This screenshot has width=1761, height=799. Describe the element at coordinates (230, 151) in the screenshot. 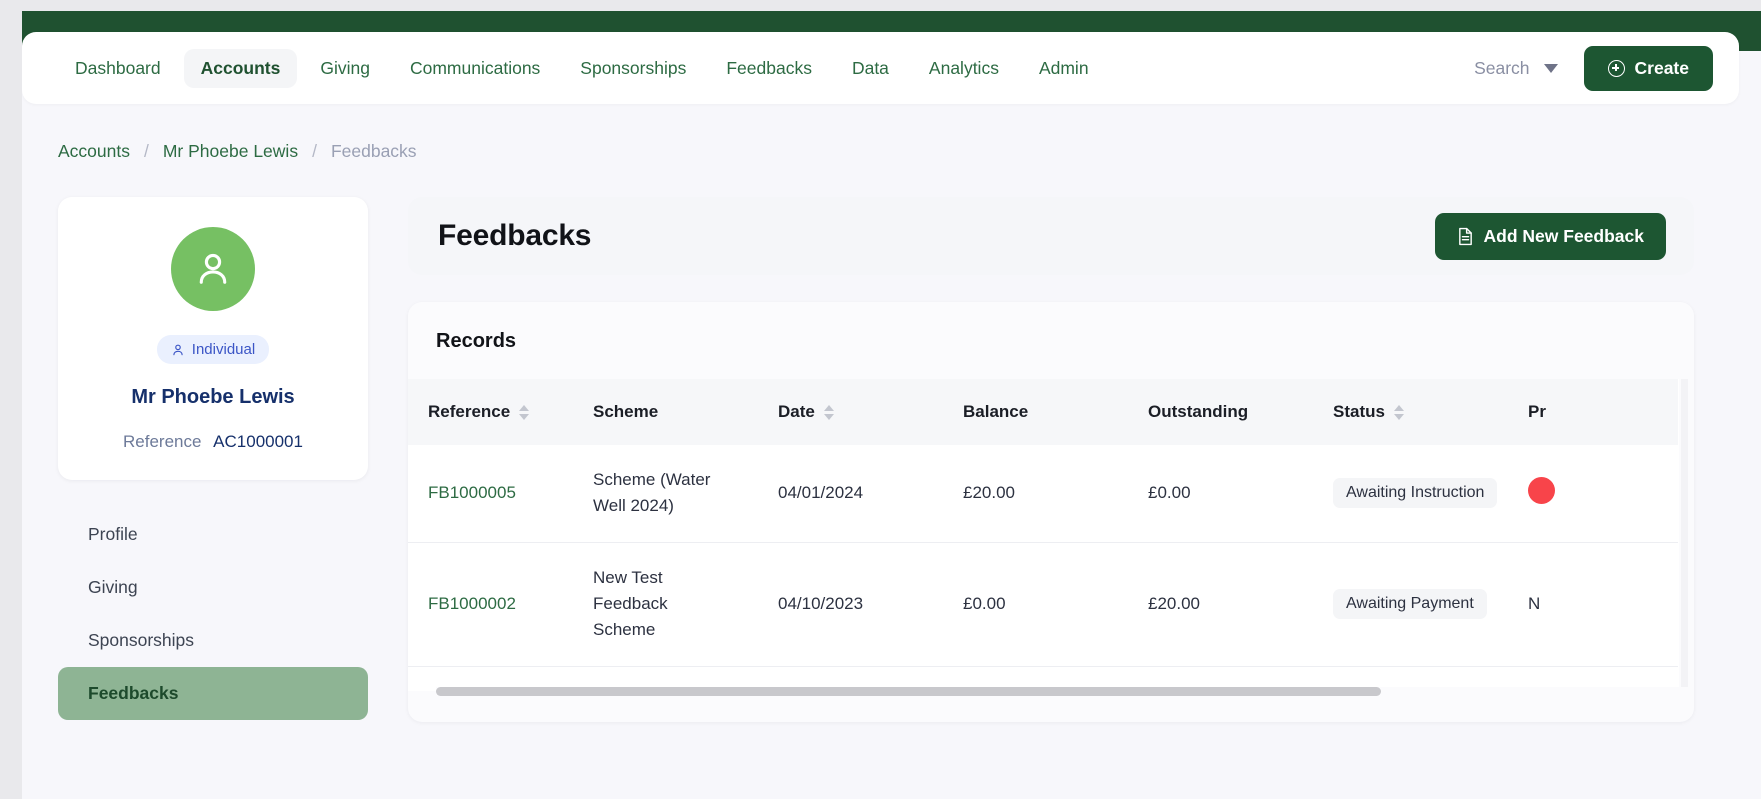

I see `breadcrumb-item-account-name: Mr Phoebe Lewis` at that location.